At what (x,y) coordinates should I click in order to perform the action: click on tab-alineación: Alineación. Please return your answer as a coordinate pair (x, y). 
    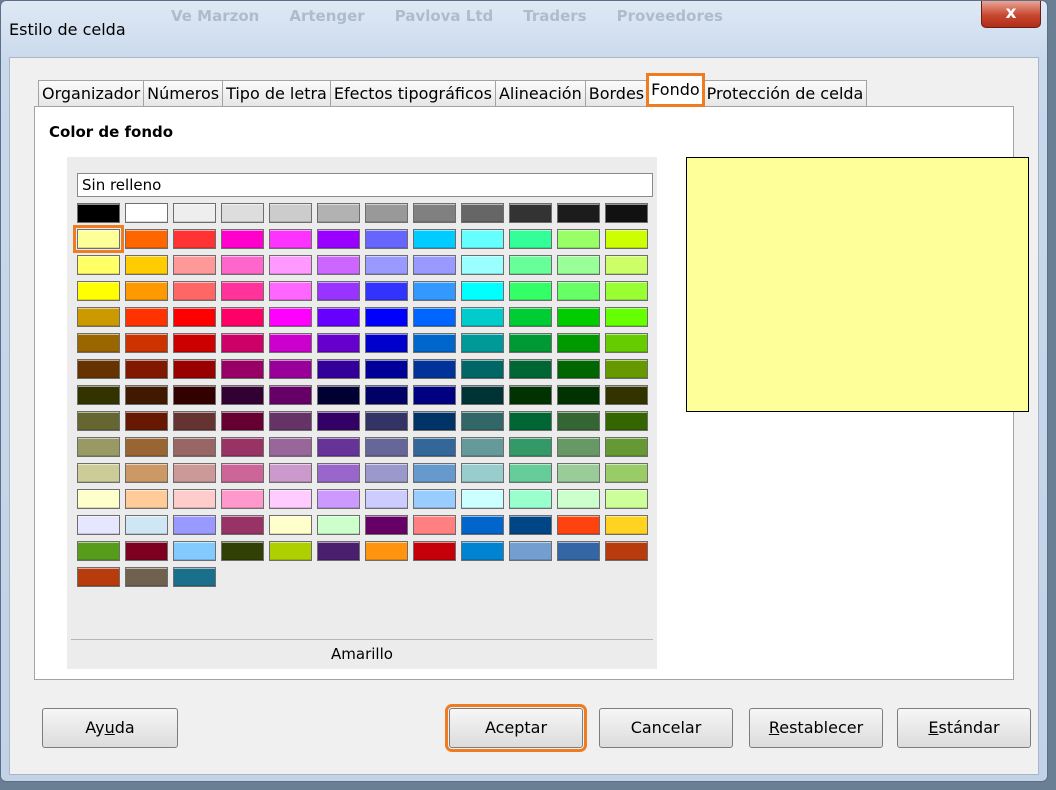
    Looking at the image, I should click on (540, 93).